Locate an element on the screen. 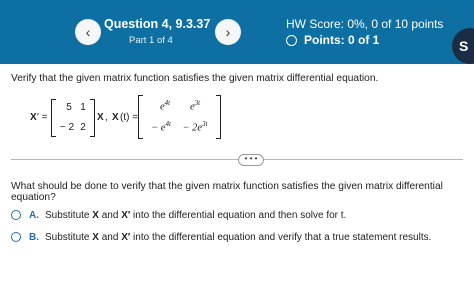  matrix-a-cell: − 2 is located at coordinates (67, 127).